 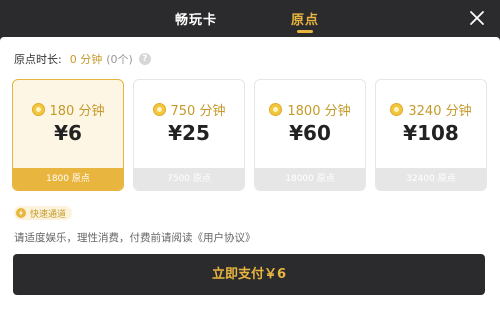 I want to click on package-minutes-row: 1800 分钟, so click(x=310, y=109).